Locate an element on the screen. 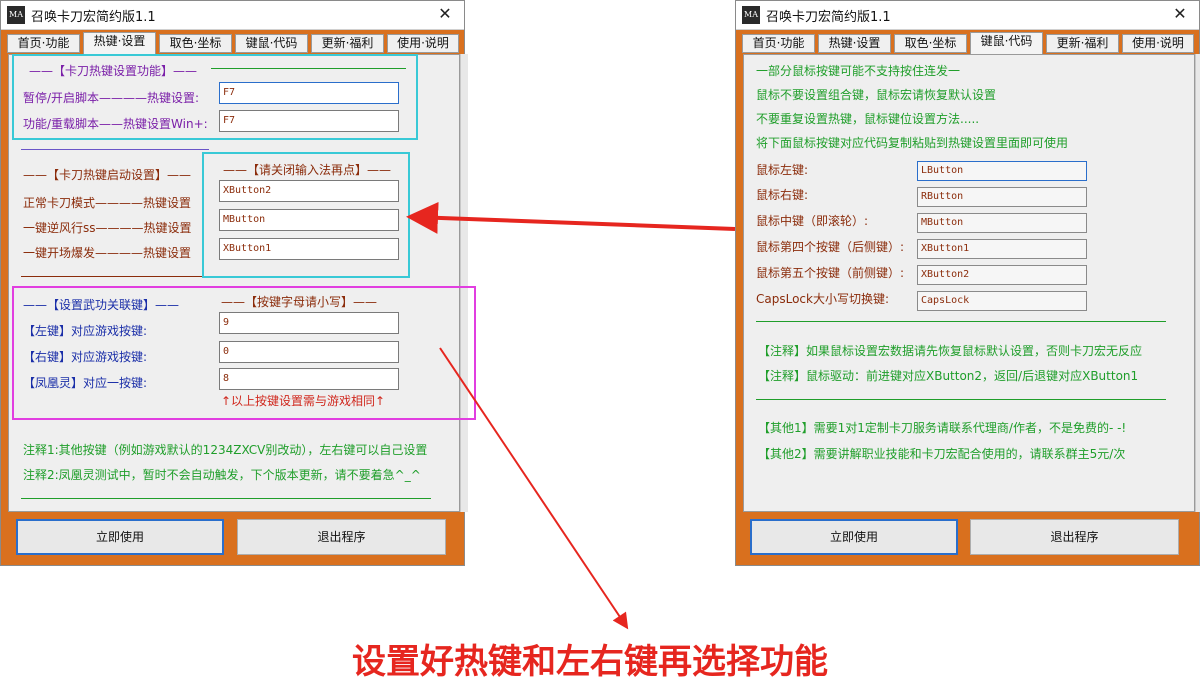 The width and height of the screenshot is (1200, 688). intro-line-4: 将下面鼠标按键对应代码复制粘贴到热键设置里面即可使用 is located at coordinates (912, 143).